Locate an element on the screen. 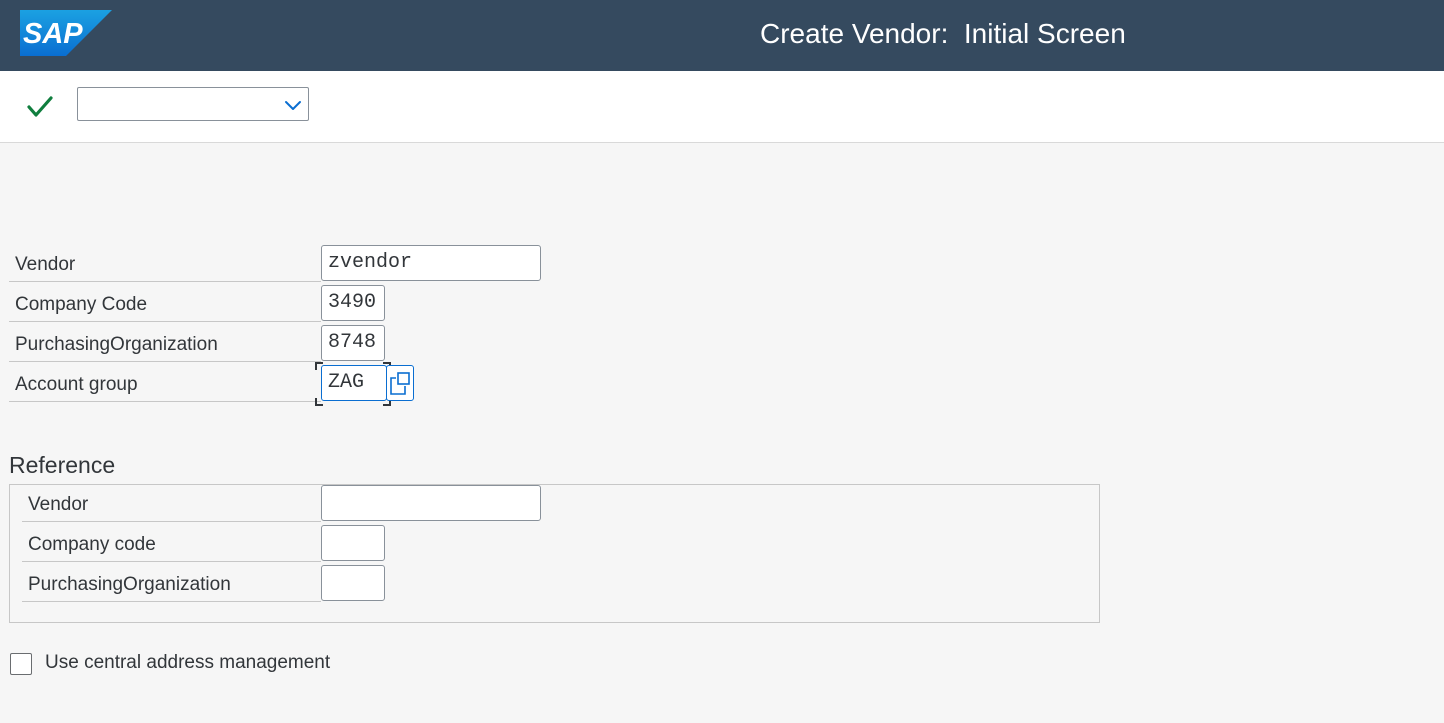 The height and width of the screenshot is (723, 1444). sap-logo: SAP is located at coordinates (66, 33).